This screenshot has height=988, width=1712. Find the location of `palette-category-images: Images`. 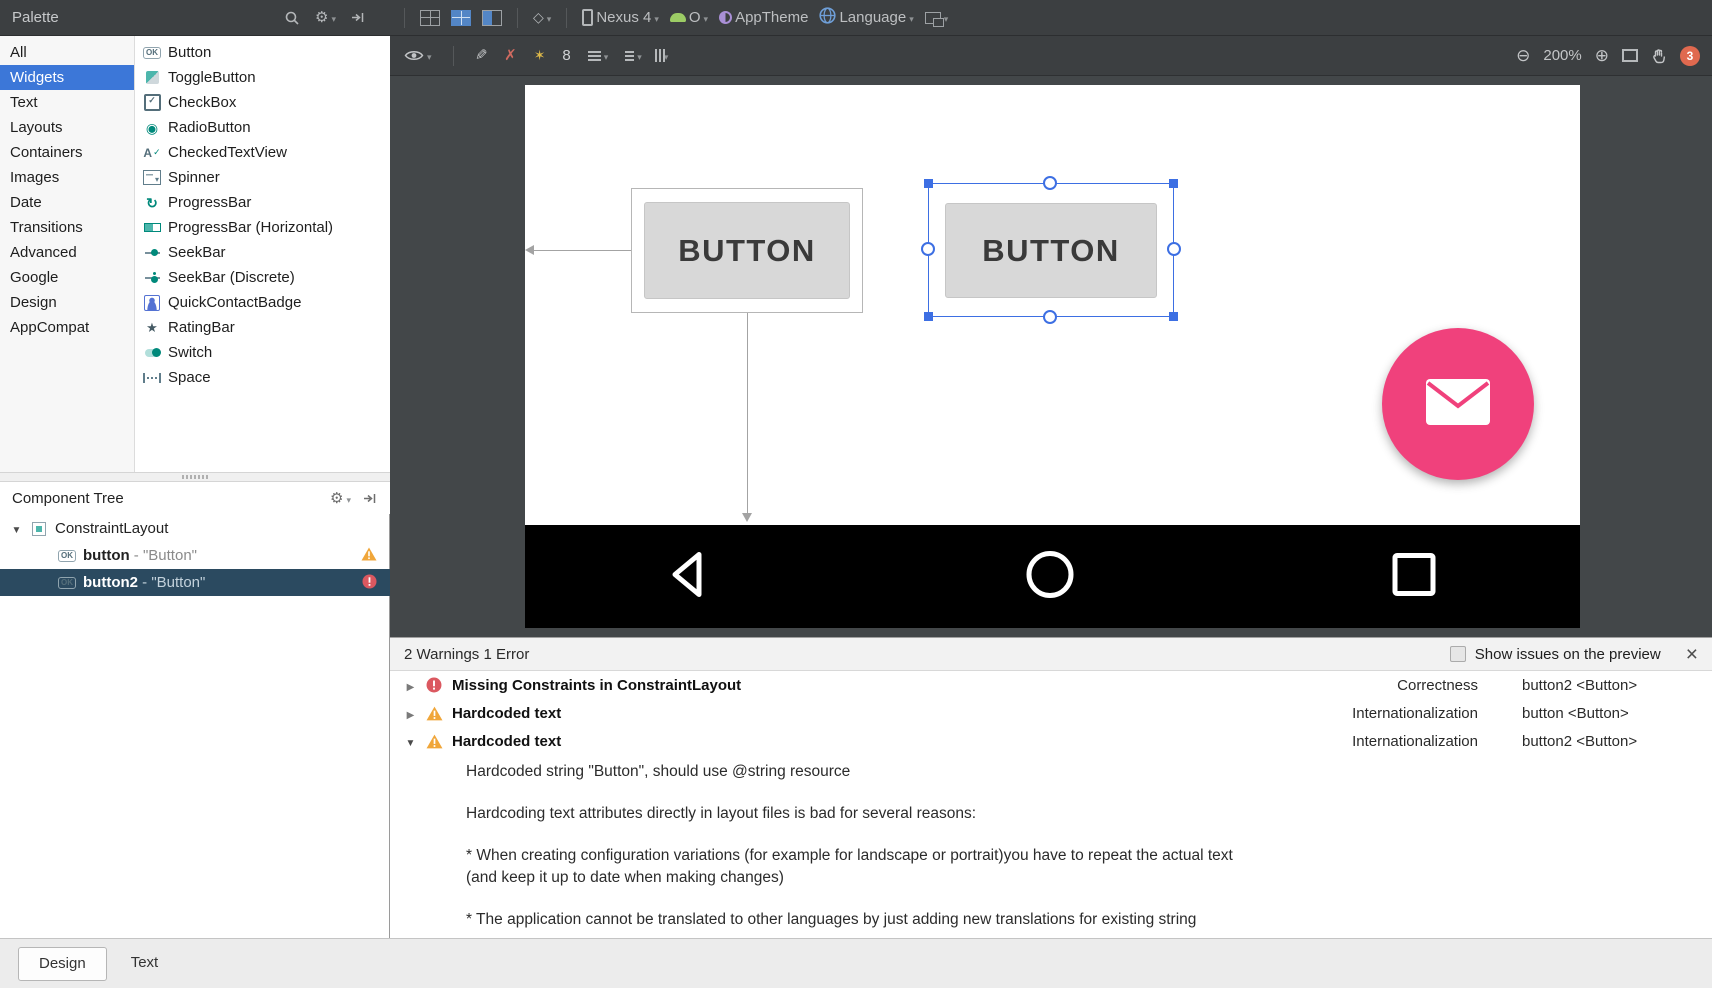

palette-category-images: Images is located at coordinates (67, 177).